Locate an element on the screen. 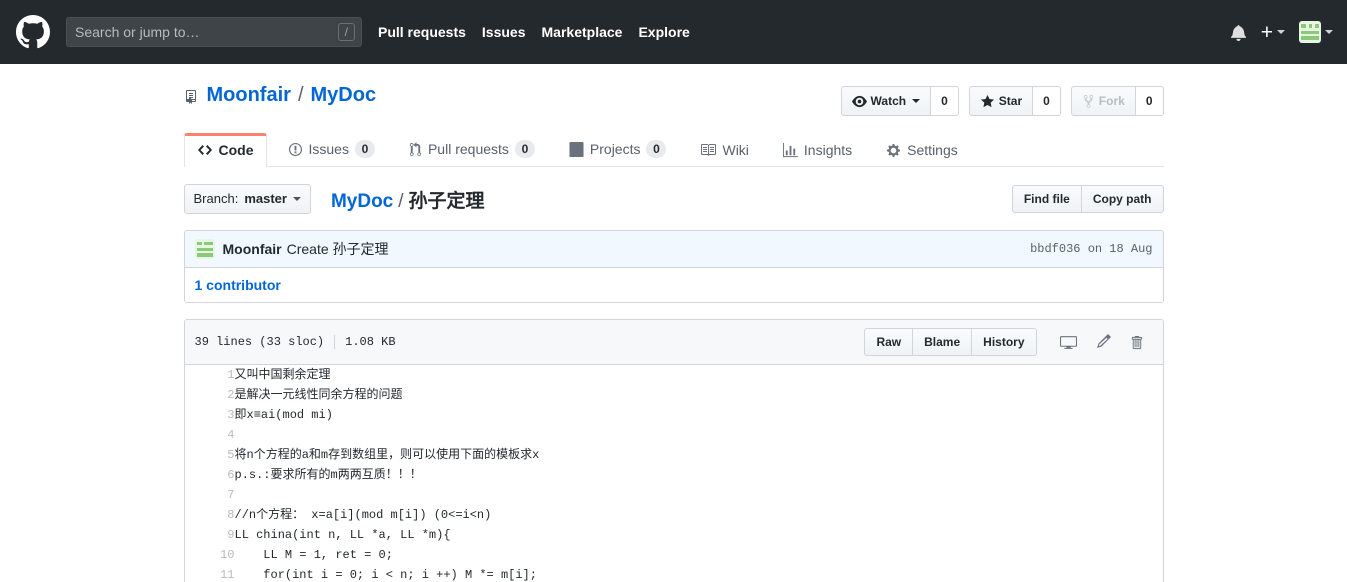 The image size is (1347, 582). file-view-buttons: Raw Blame History is located at coordinates (950, 342).